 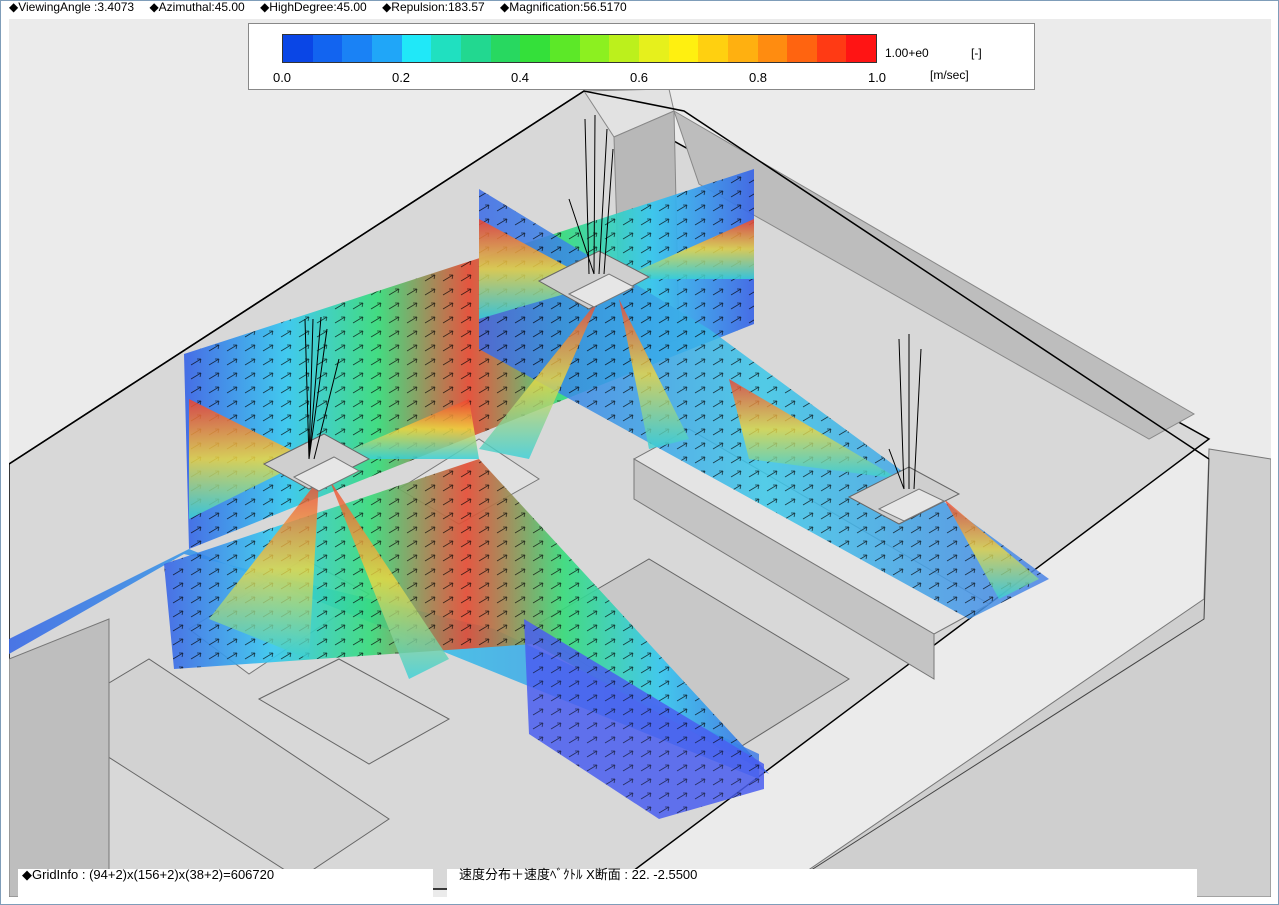 I want to click on azimuthal-readout: ◆Azimuthal:45.00, so click(x=197, y=7).